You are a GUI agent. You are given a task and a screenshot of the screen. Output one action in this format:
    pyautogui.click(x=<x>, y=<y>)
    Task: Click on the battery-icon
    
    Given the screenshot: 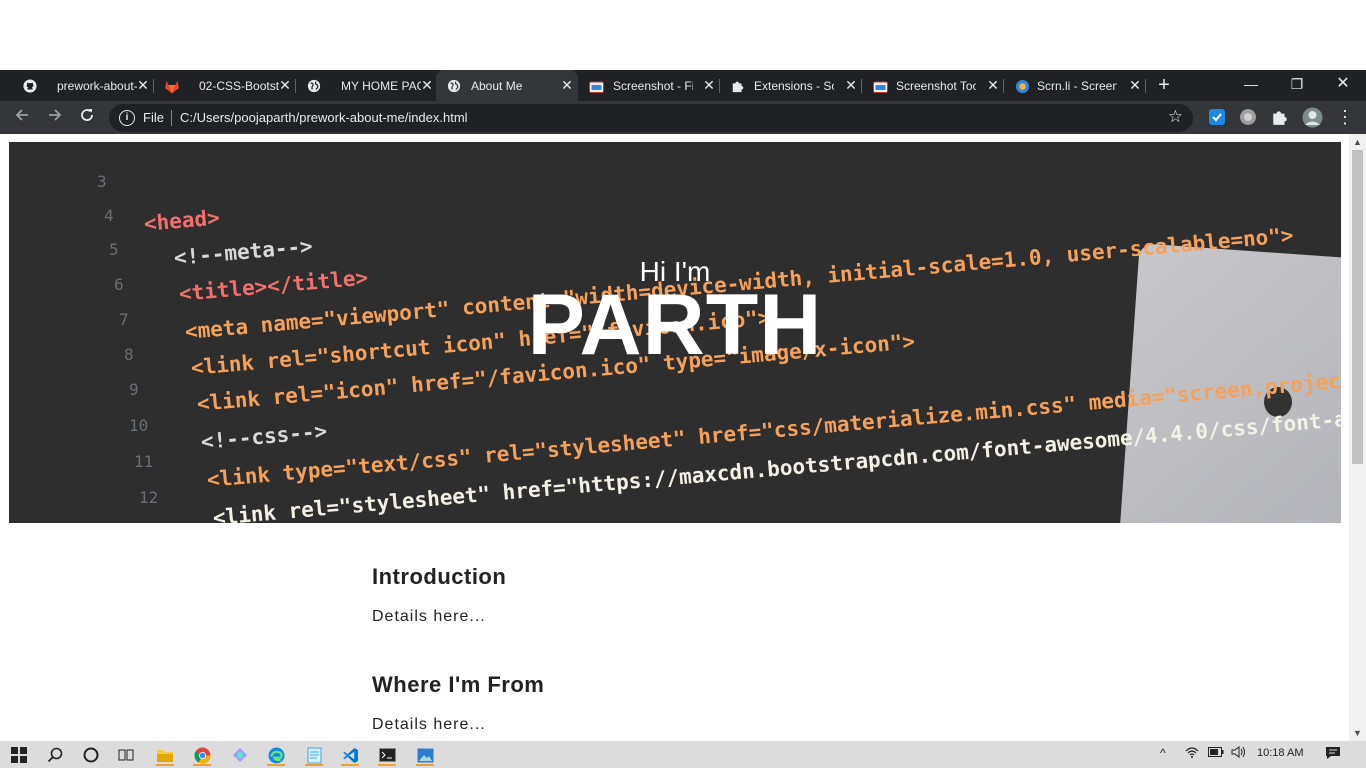 What is the action you would take?
    pyautogui.click(x=1216, y=753)
    